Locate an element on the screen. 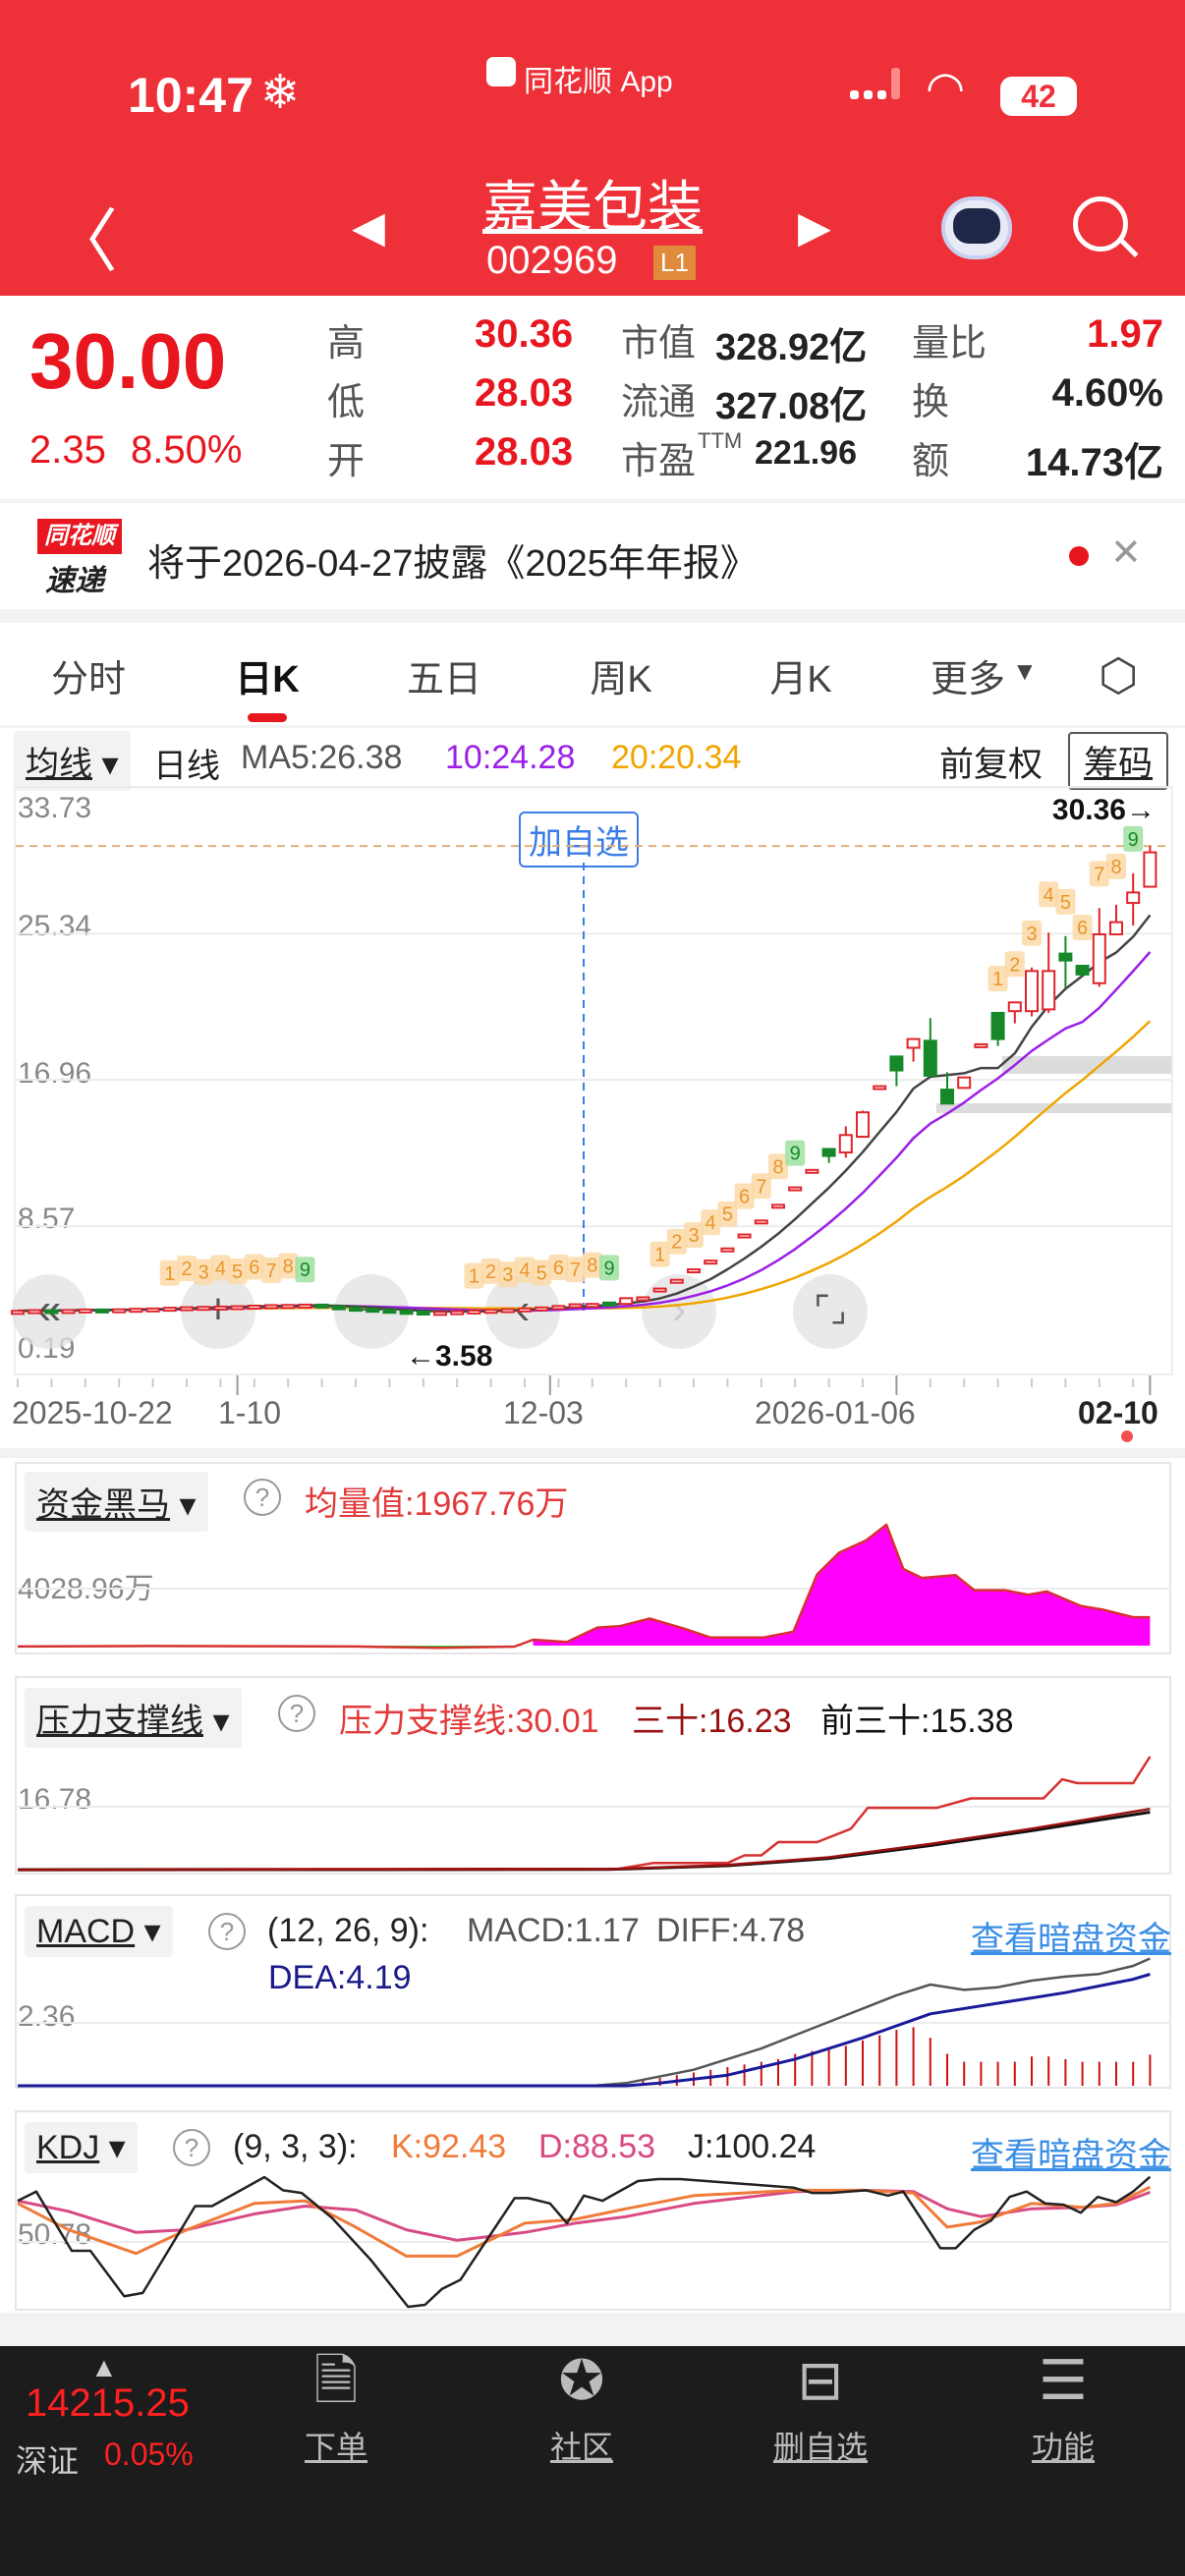  quote-label: 高 is located at coordinates (347, 343).